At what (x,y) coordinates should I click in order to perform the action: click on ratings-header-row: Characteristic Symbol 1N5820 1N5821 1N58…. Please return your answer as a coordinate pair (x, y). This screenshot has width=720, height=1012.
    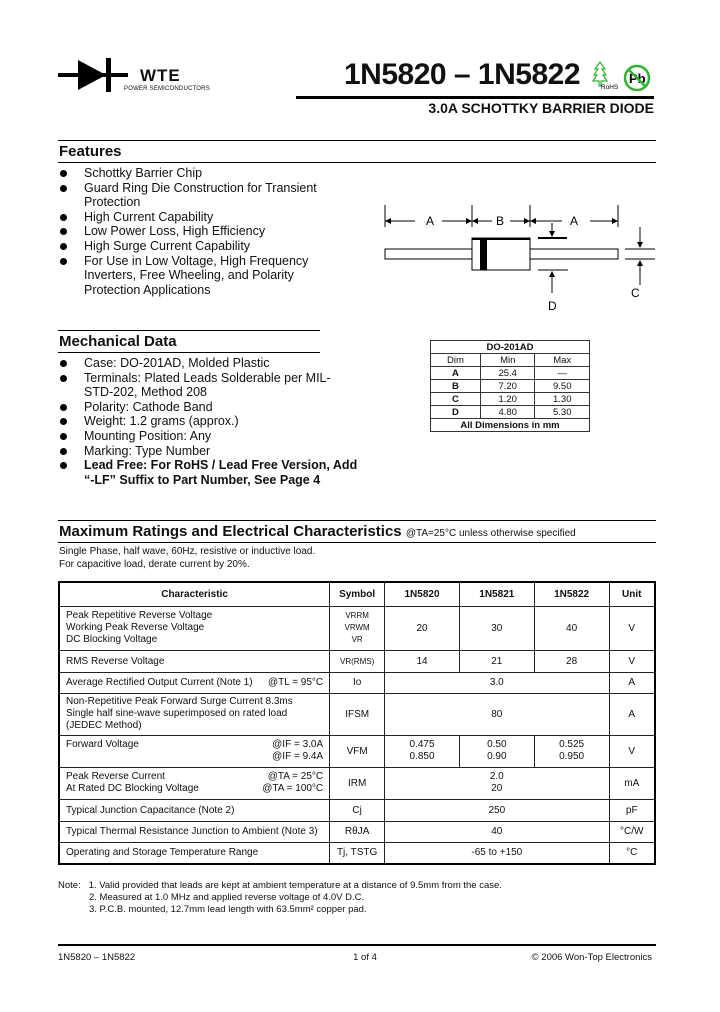
    Looking at the image, I should click on (357, 594).